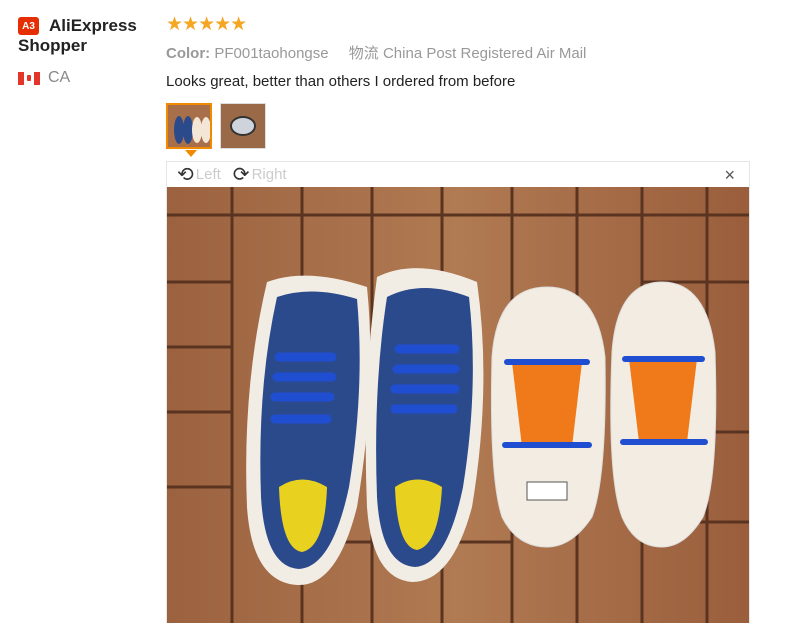 The width and height of the screenshot is (800, 637). I want to click on thumbnail-laces-photo, so click(243, 126).